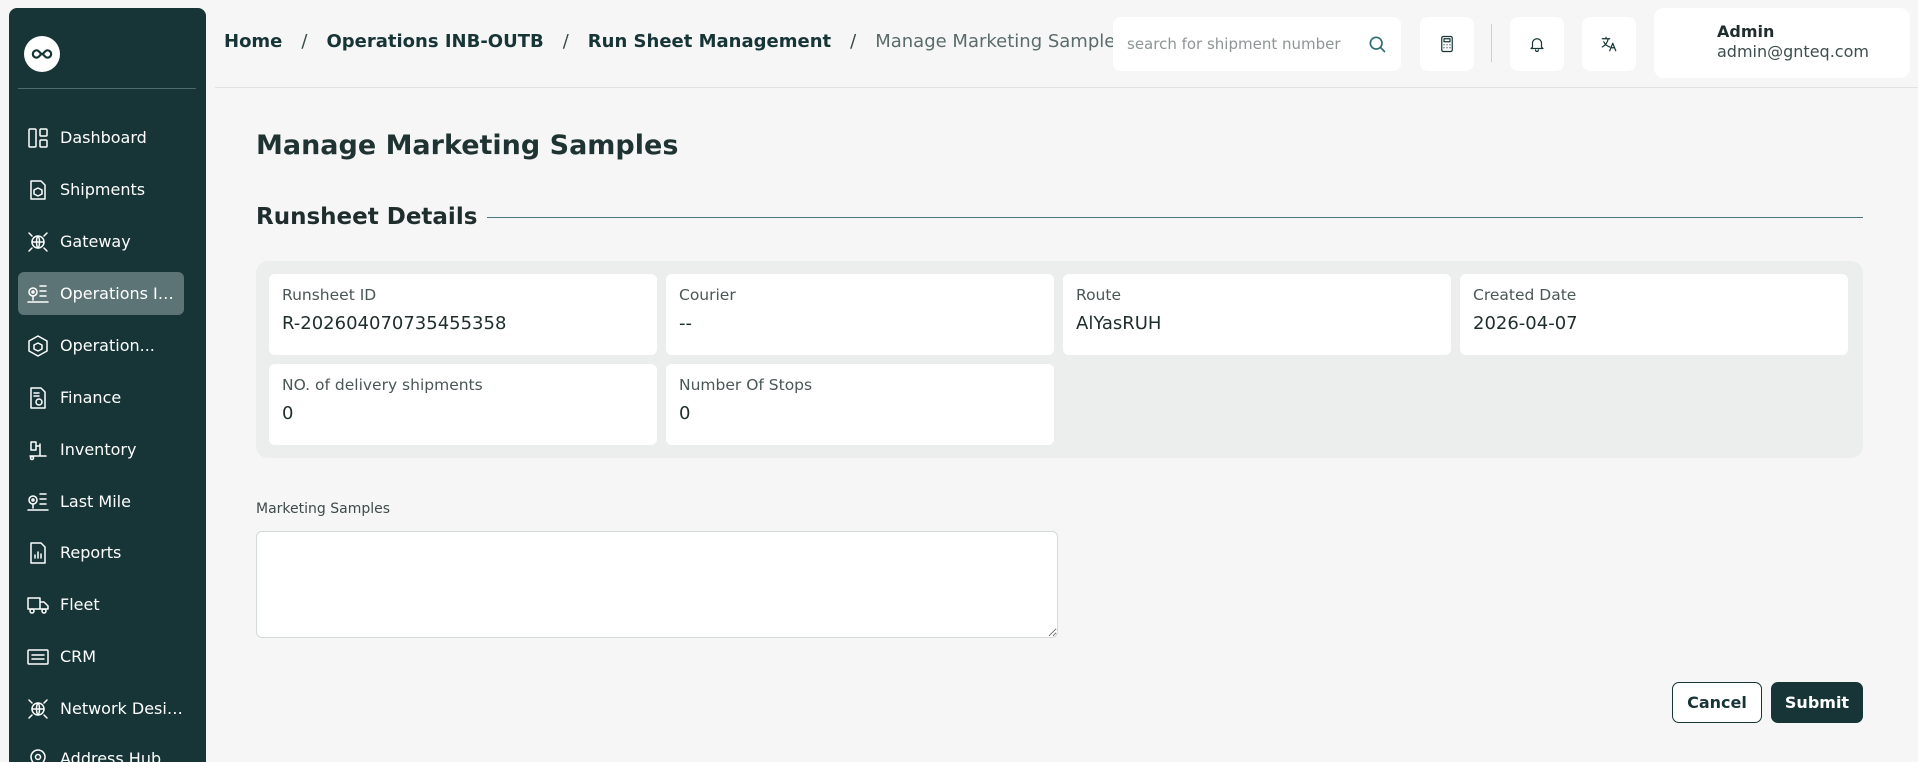  What do you see at coordinates (329, 295) in the screenshot?
I see `detail-label: Runsheet ID` at bounding box center [329, 295].